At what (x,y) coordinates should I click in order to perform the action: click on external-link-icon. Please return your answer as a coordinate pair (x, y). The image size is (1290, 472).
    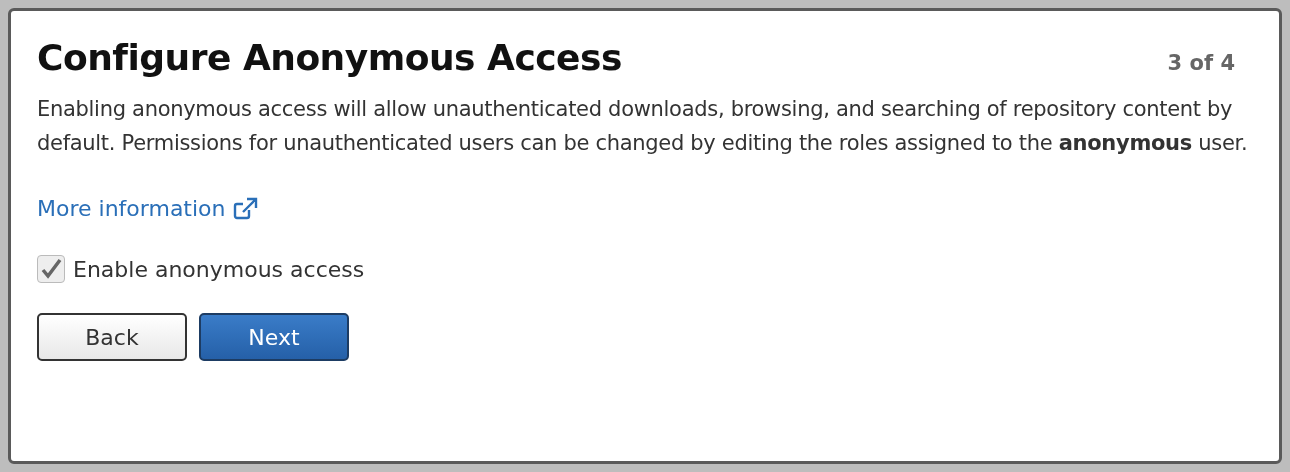
    Looking at the image, I should click on (244, 208).